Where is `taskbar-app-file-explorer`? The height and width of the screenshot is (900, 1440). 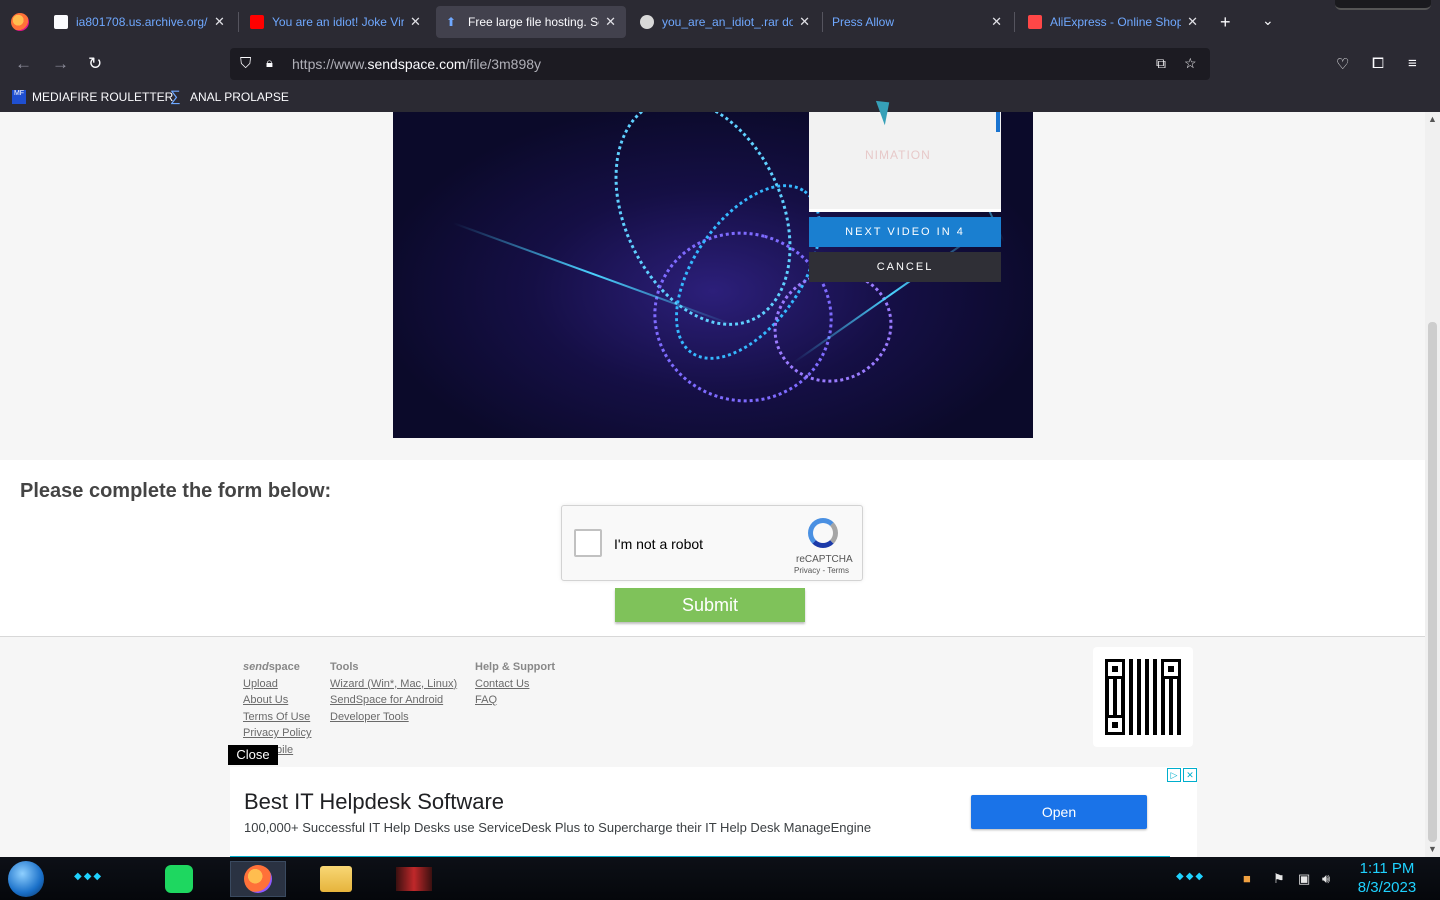
taskbar-app-file-explorer is located at coordinates (336, 879).